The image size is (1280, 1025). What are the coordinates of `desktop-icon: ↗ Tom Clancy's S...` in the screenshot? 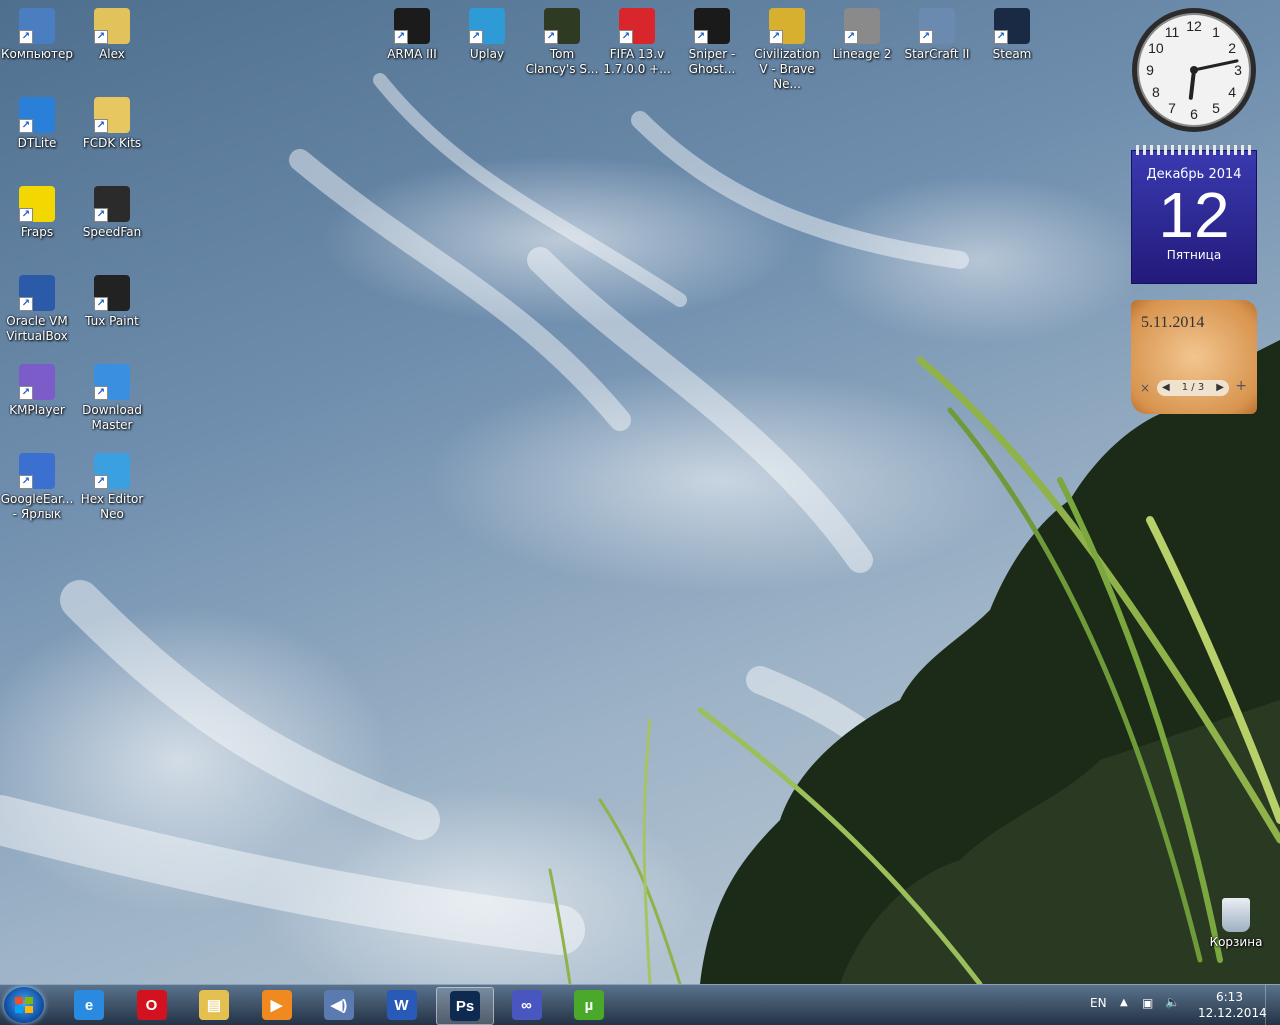 It's located at (562, 40).